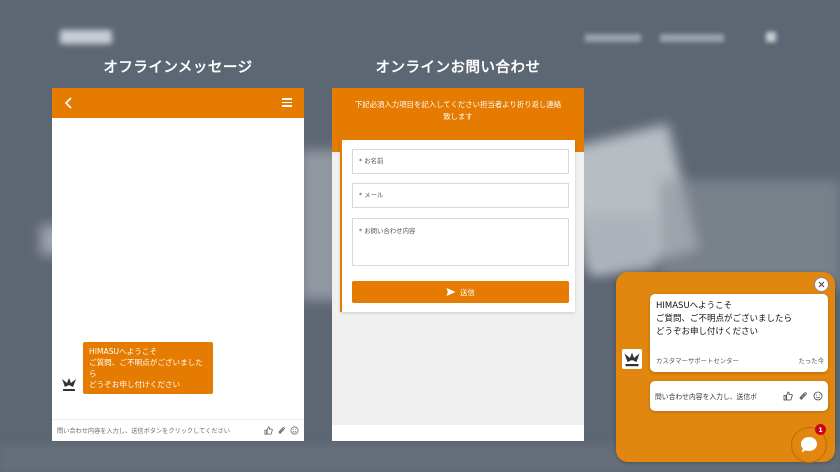 The width and height of the screenshot is (840, 472). I want to click on inquiry-form: * お名前 * メール * お問い合わせ内容 送信, so click(457, 226).